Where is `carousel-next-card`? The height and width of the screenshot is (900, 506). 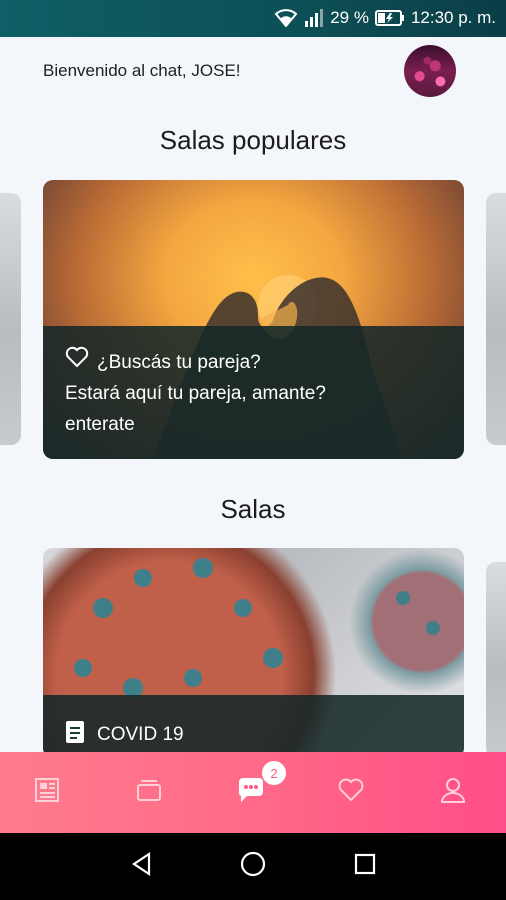
carousel-next-card is located at coordinates (496, 319).